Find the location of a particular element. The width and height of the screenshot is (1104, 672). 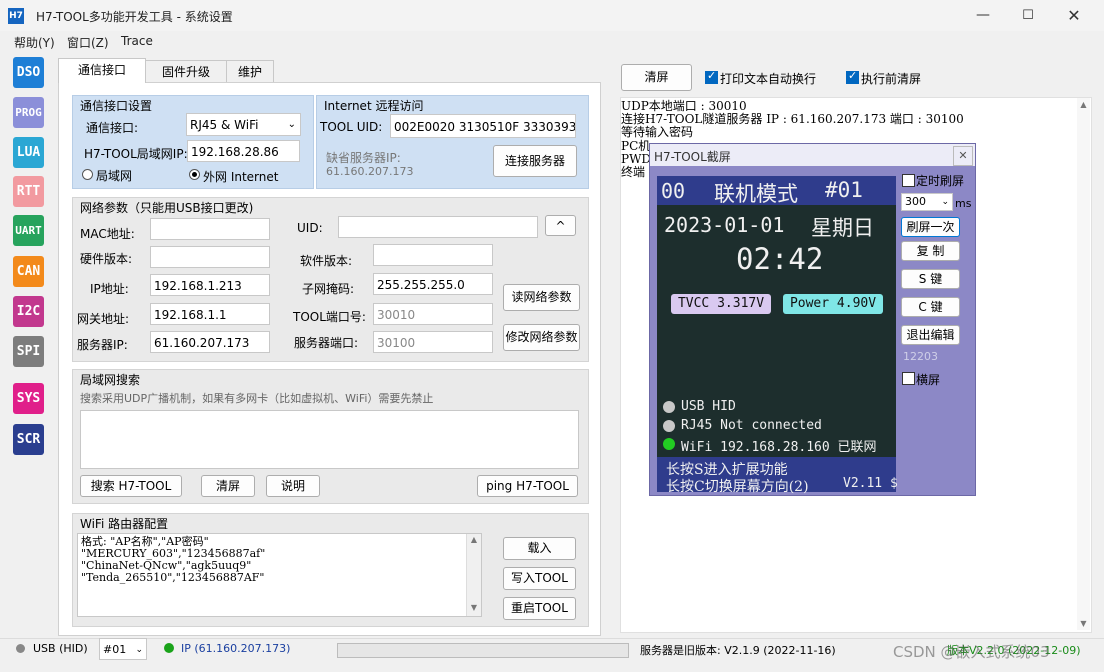

wifi-write-button: 写入TOOL is located at coordinates (539, 578).